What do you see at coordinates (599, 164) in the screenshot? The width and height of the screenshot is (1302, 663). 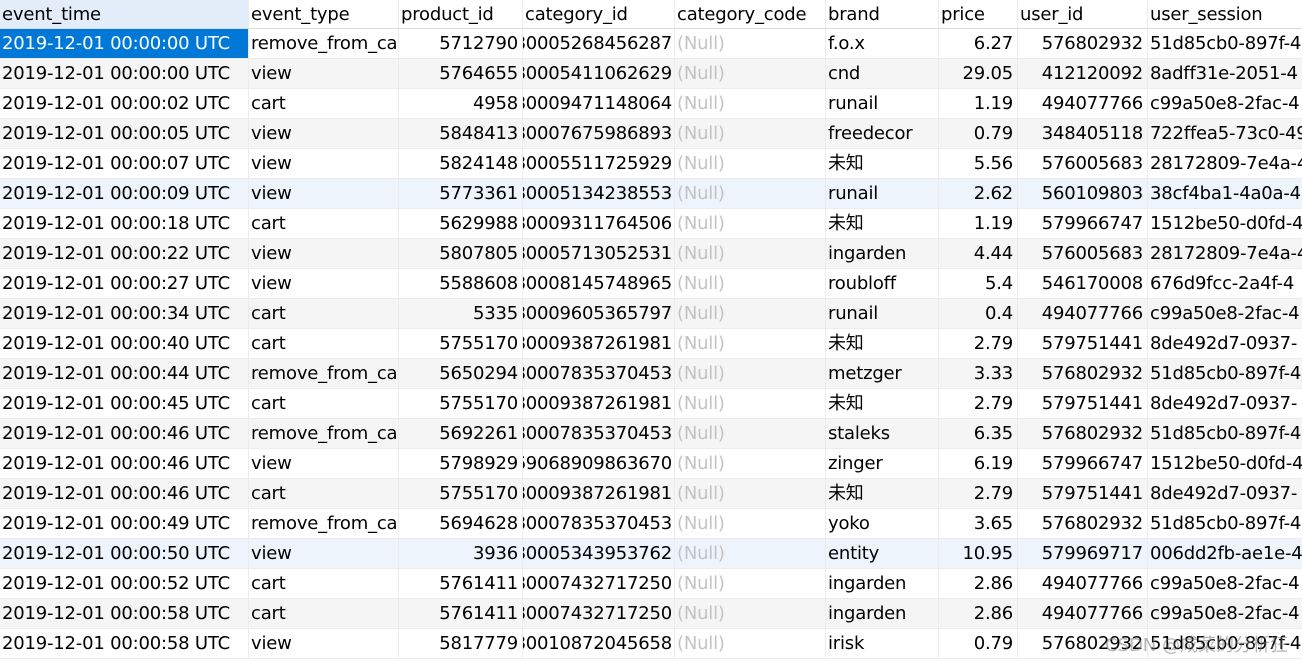 I see `cell-category-id: 1487580005511725929` at bounding box center [599, 164].